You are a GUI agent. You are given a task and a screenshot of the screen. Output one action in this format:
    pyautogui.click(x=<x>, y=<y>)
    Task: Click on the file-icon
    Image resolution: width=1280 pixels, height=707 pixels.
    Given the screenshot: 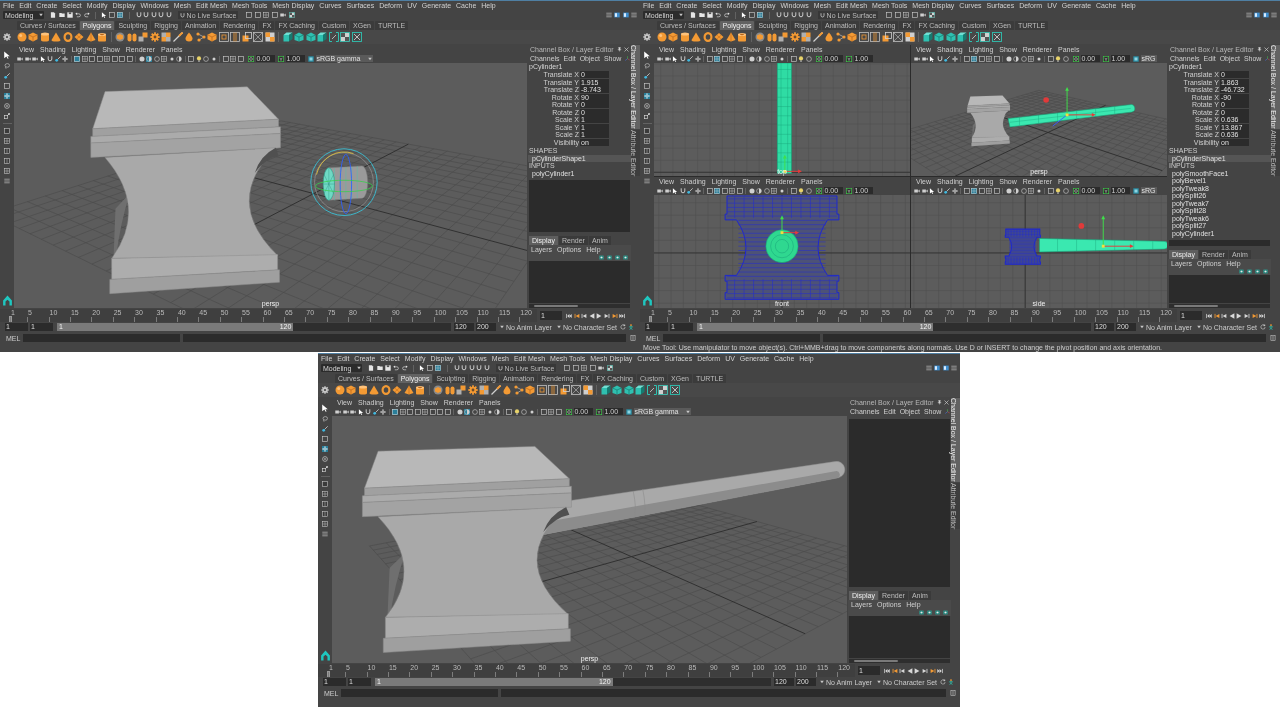 What is the action you would take?
    pyautogui.click(x=693, y=15)
    